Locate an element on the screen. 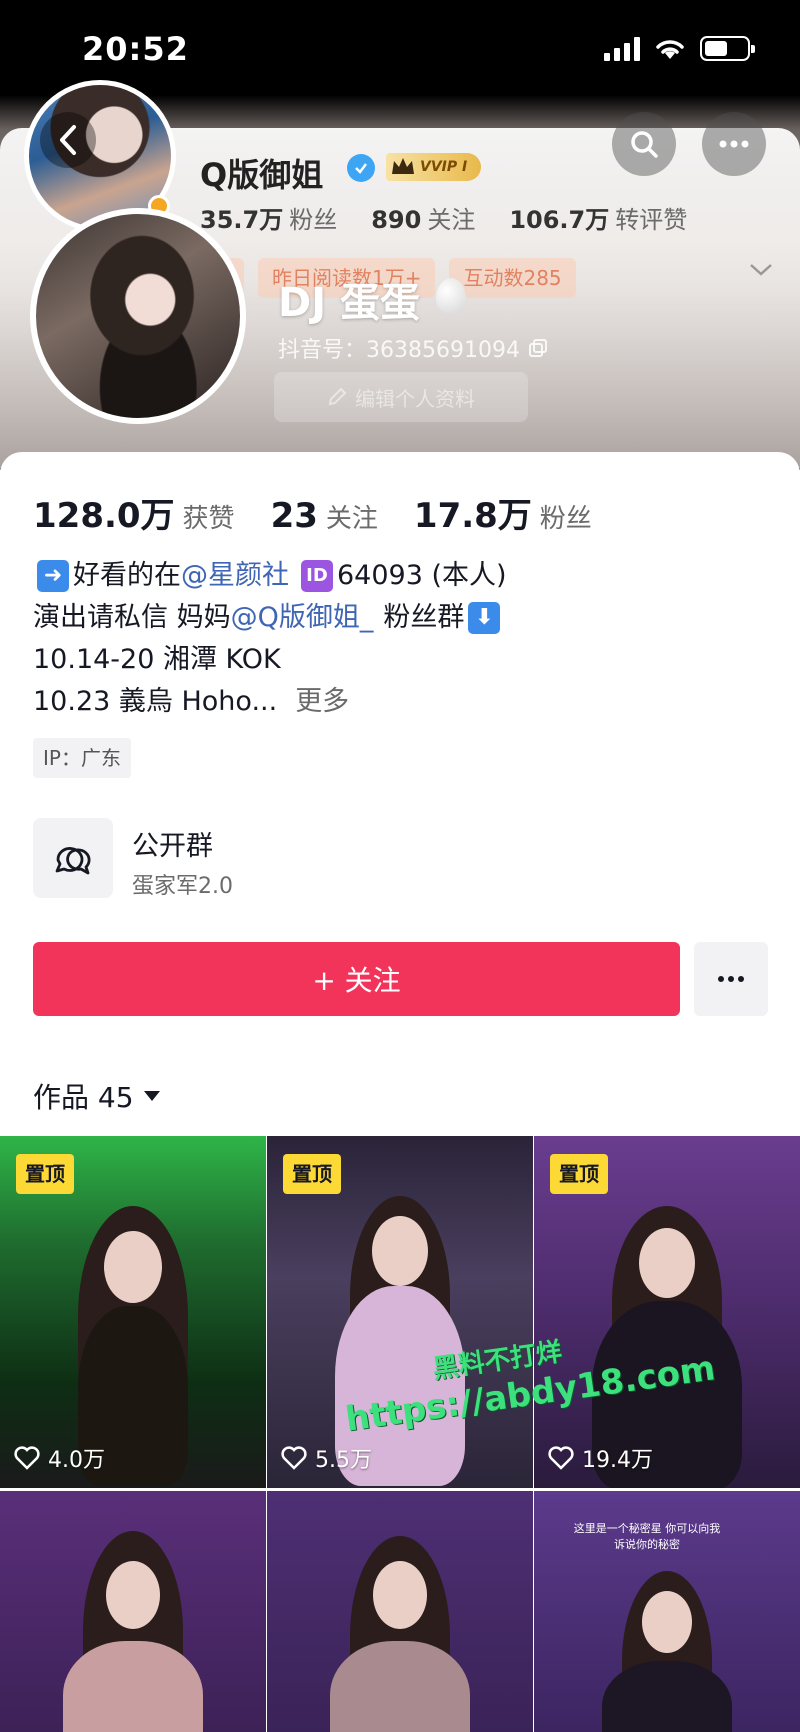 The image size is (800, 1732). vvip-badge: VVIP I is located at coordinates (434, 167).